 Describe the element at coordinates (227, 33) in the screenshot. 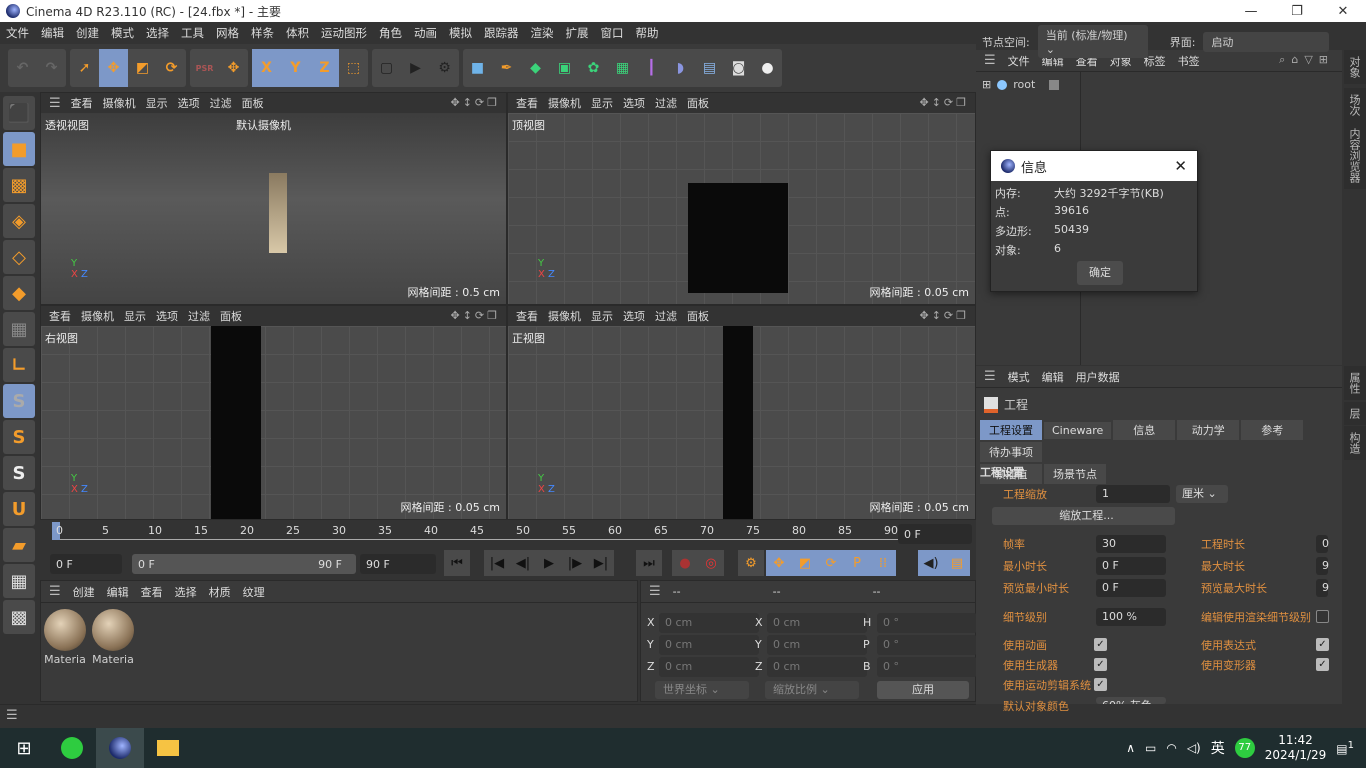

I see `menu-item: 网格` at that location.